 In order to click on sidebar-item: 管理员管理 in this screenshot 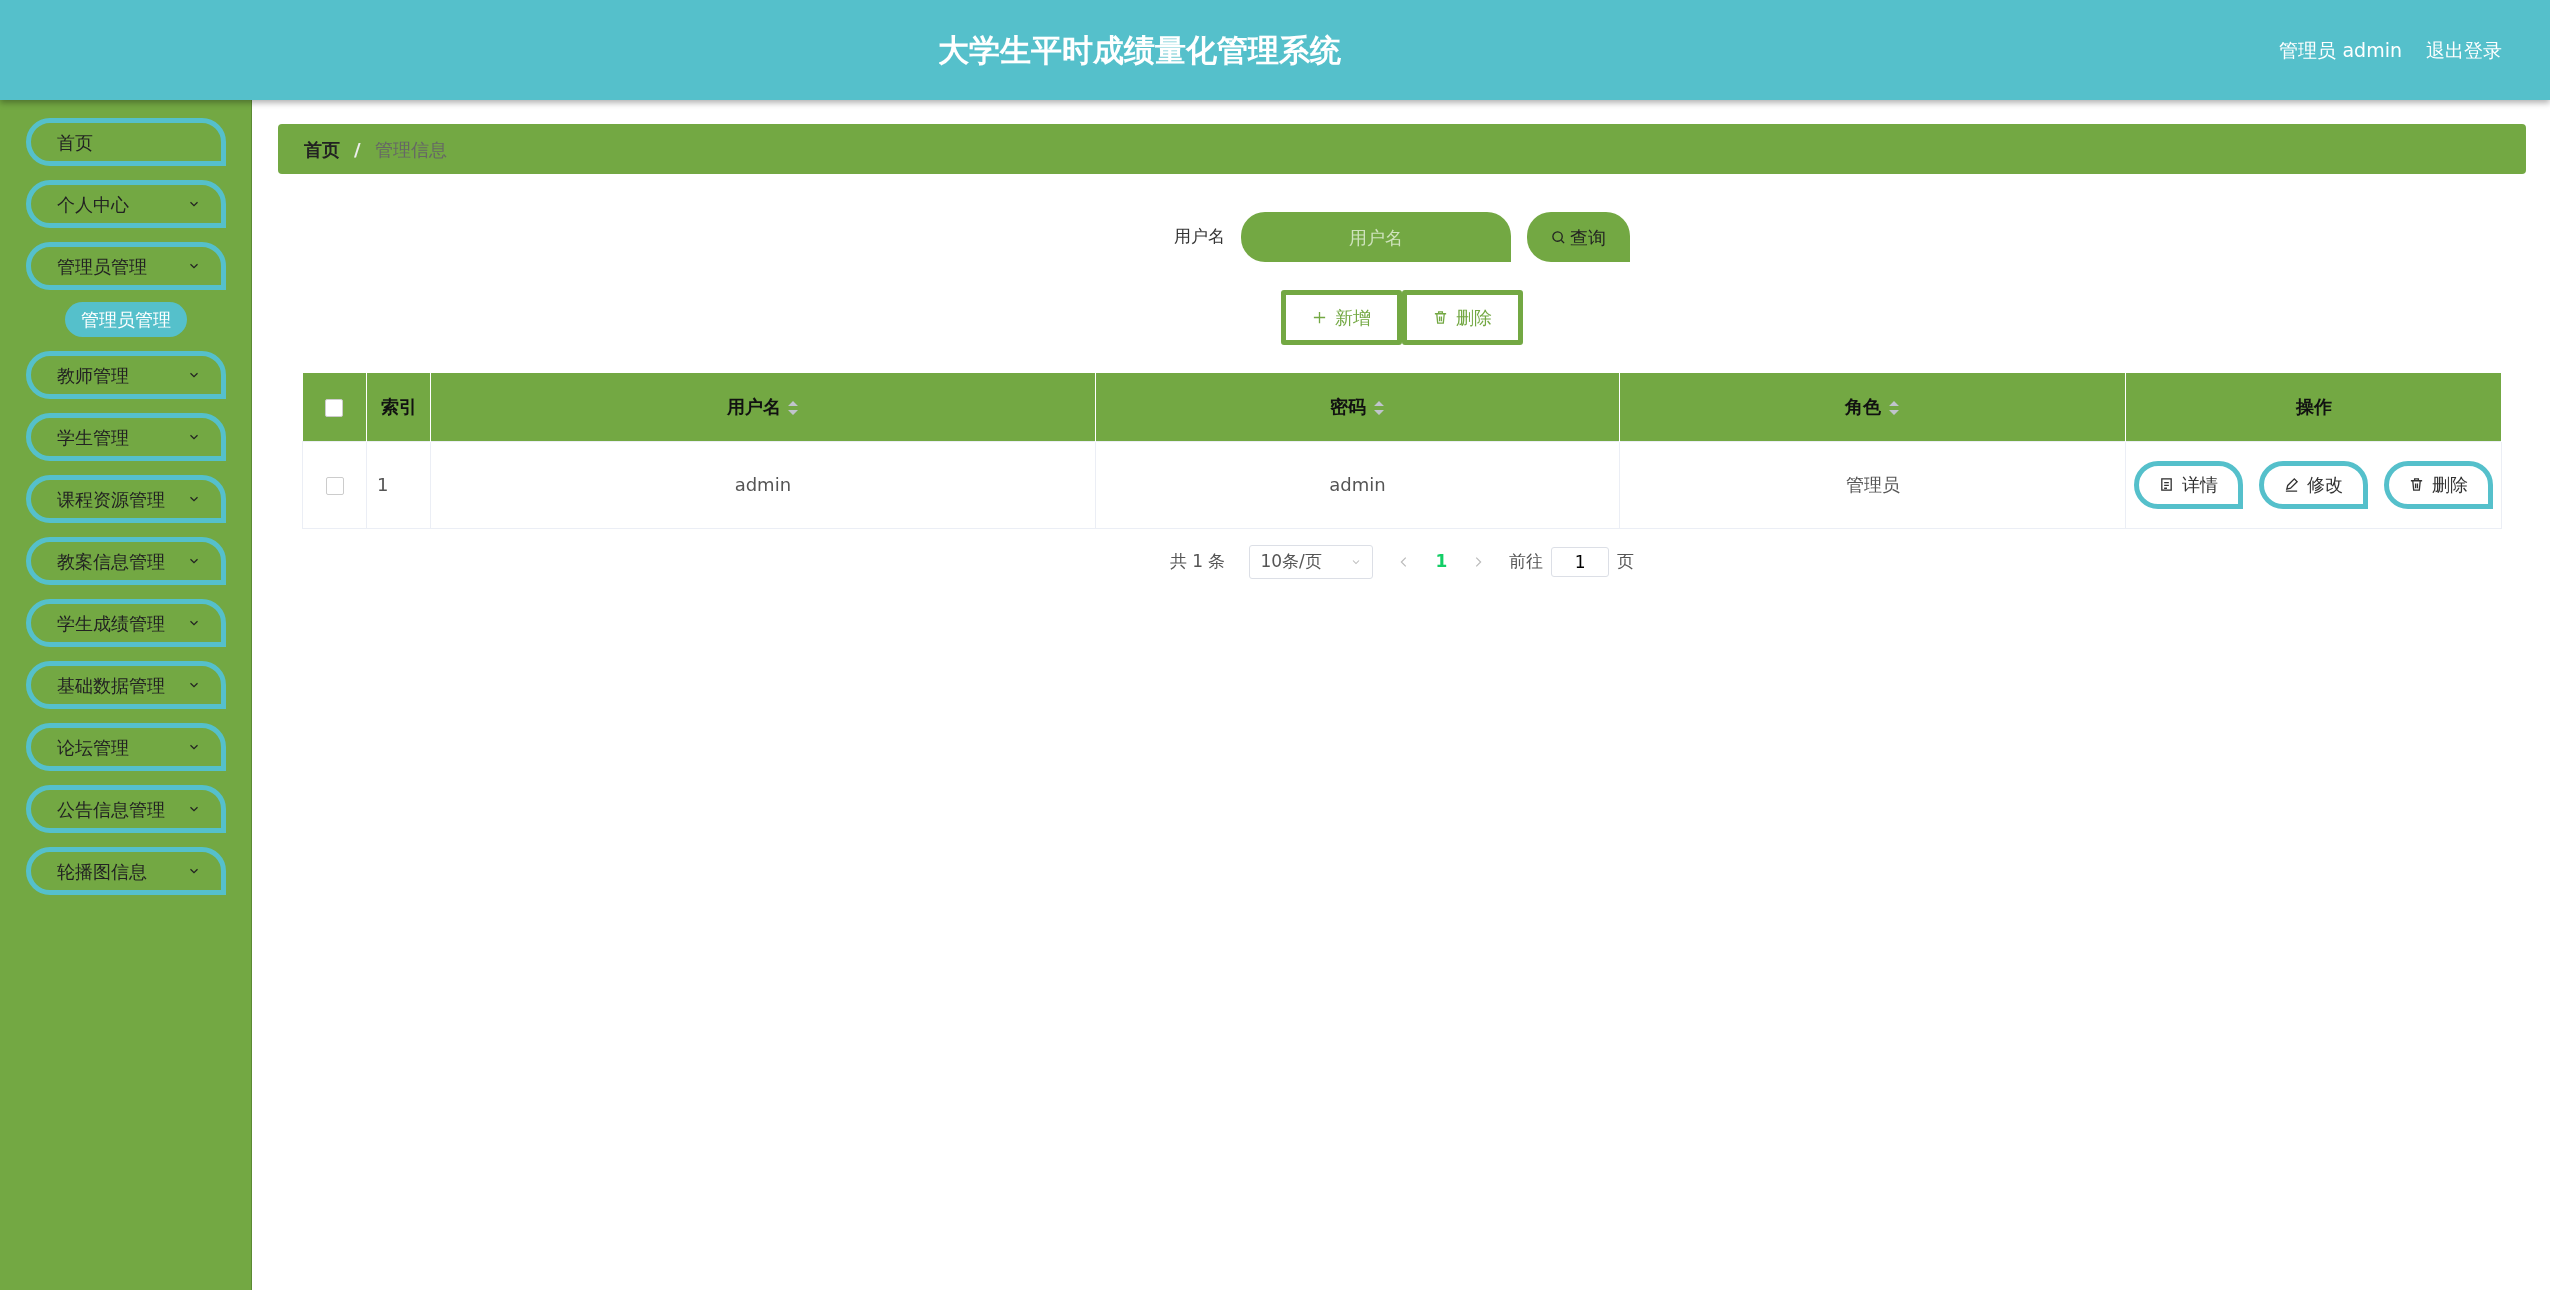, I will do `click(126, 266)`.